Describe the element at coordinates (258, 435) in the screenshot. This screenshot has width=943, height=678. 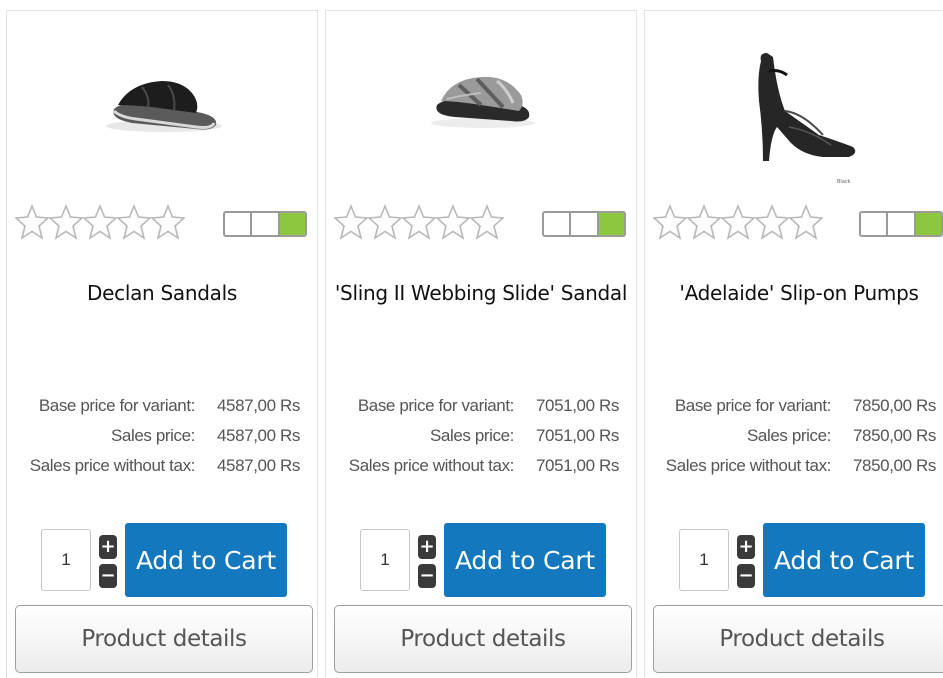
I see `sales-price-value: 4587,00 Rs` at that location.